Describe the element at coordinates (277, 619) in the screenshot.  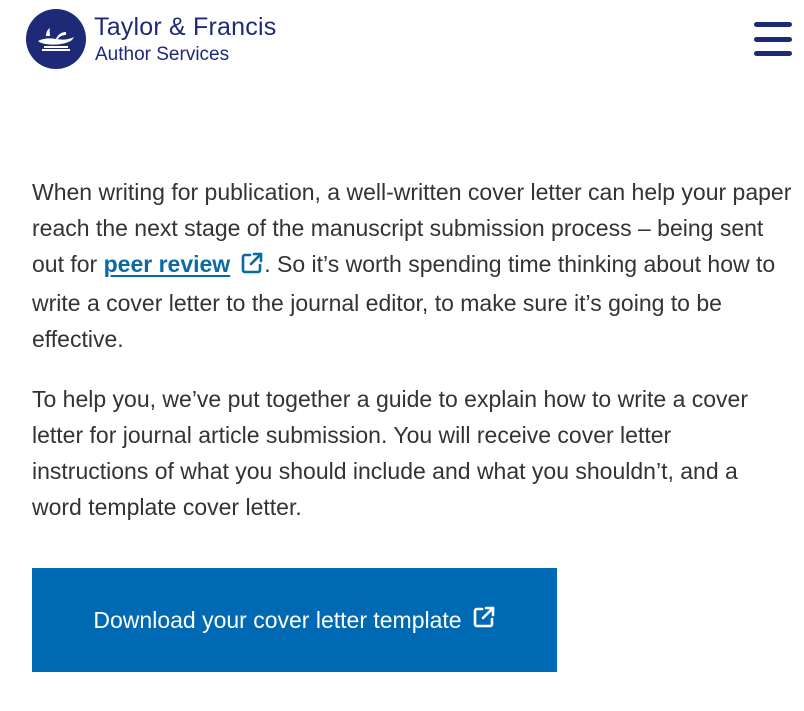
I see `download-template-label: Download your cover letter template` at that location.